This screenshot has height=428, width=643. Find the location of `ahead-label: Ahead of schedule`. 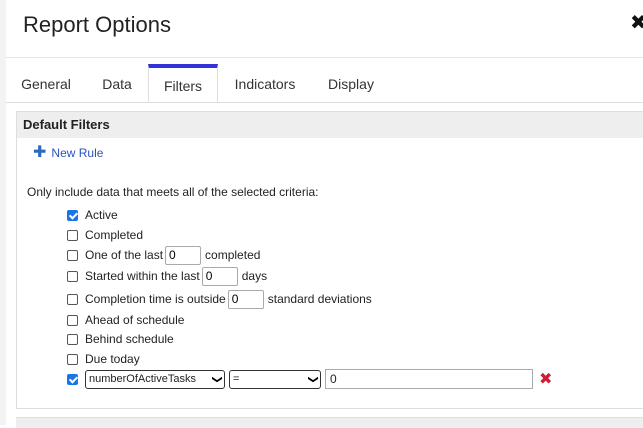

ahead-label: Ahead of schedule is located at coordinates (135, 320).